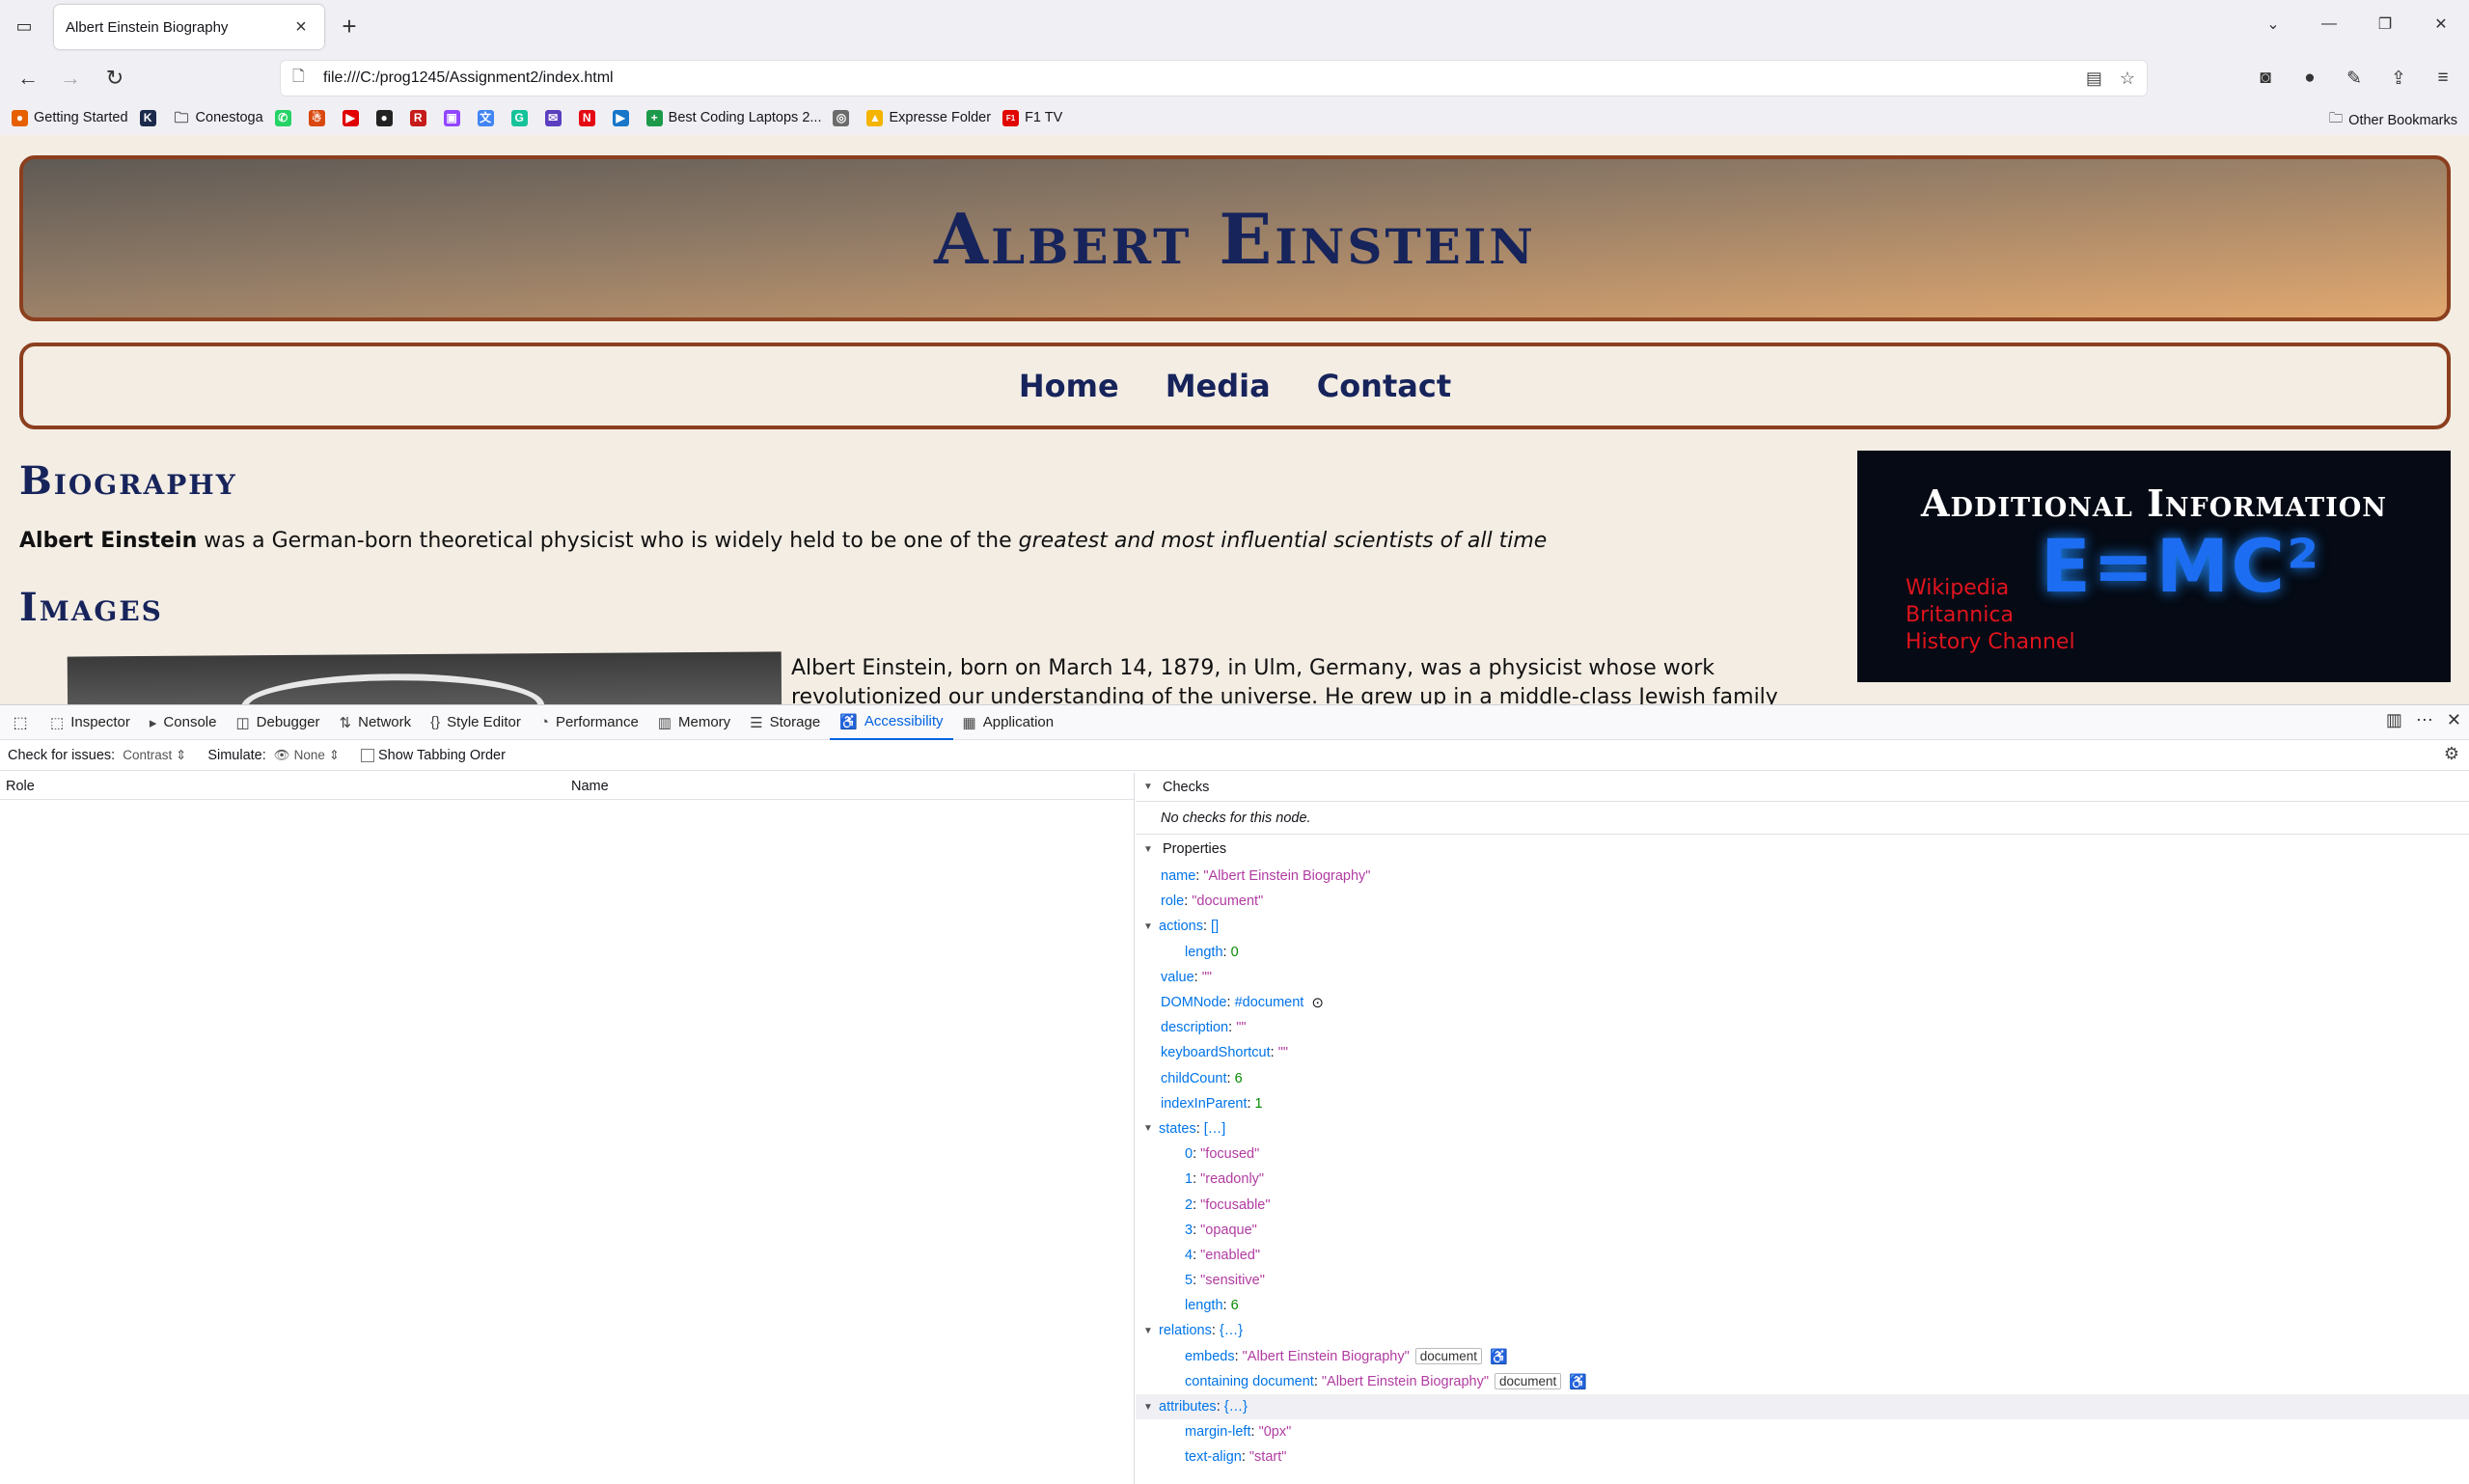 This screenshot has width=2469, height=1484. I want to click on reader-view-icon: ▤, so click(2094, 79).